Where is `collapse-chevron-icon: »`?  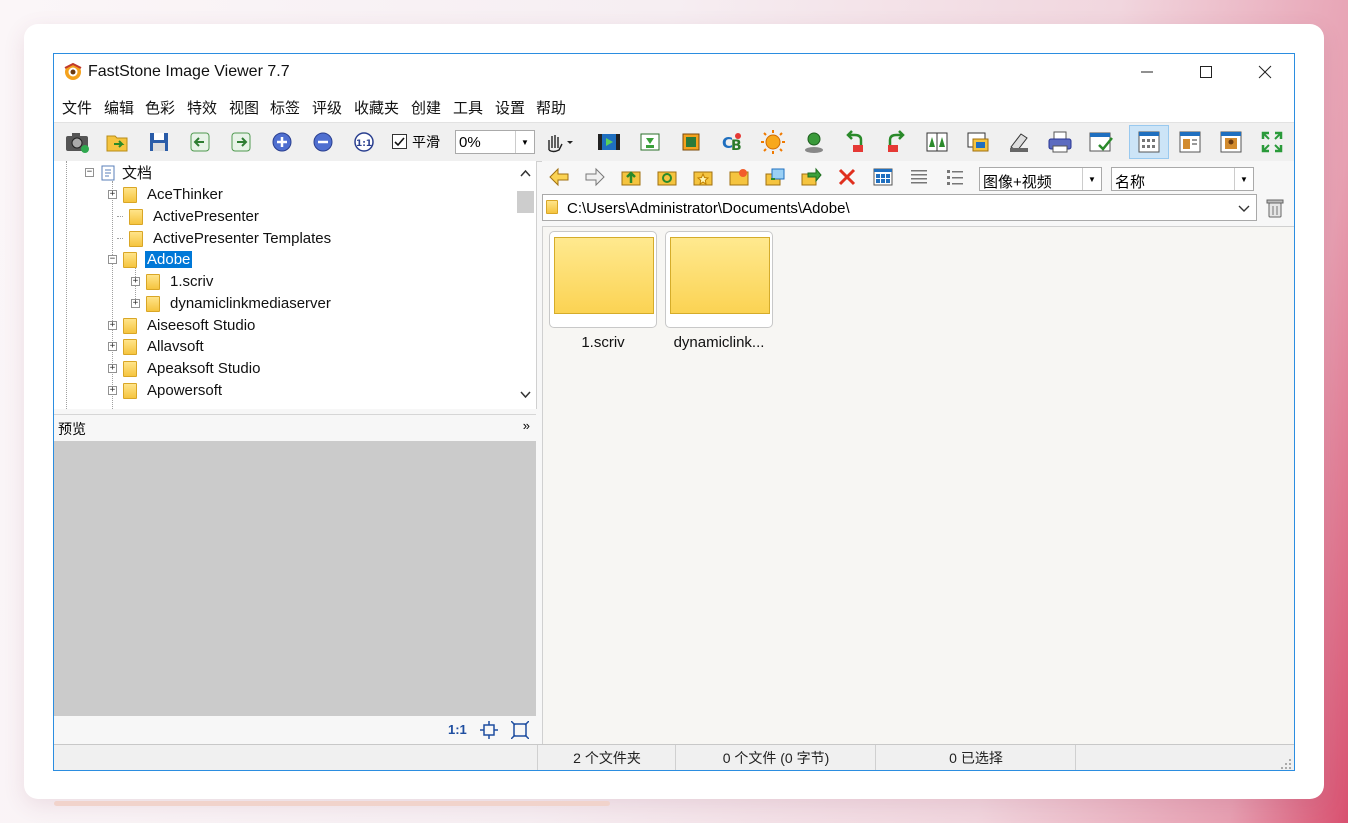
collapse-chevron-icon: » is located at coordinates (526, 425).